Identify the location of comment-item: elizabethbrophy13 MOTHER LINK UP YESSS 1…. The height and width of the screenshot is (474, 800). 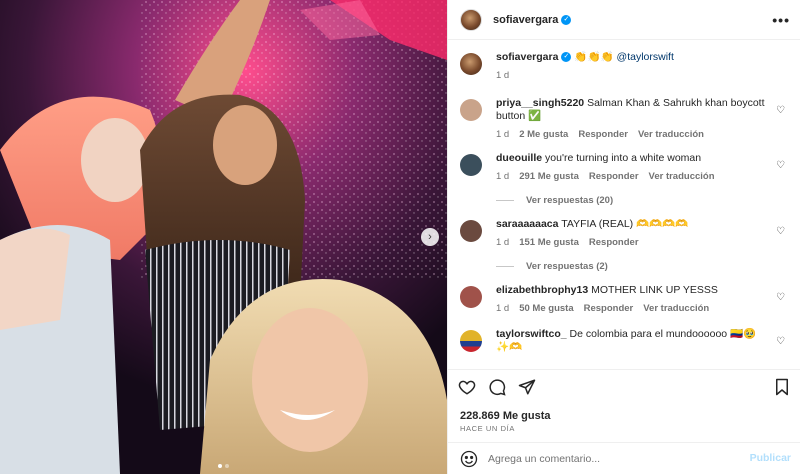
(624, 299).